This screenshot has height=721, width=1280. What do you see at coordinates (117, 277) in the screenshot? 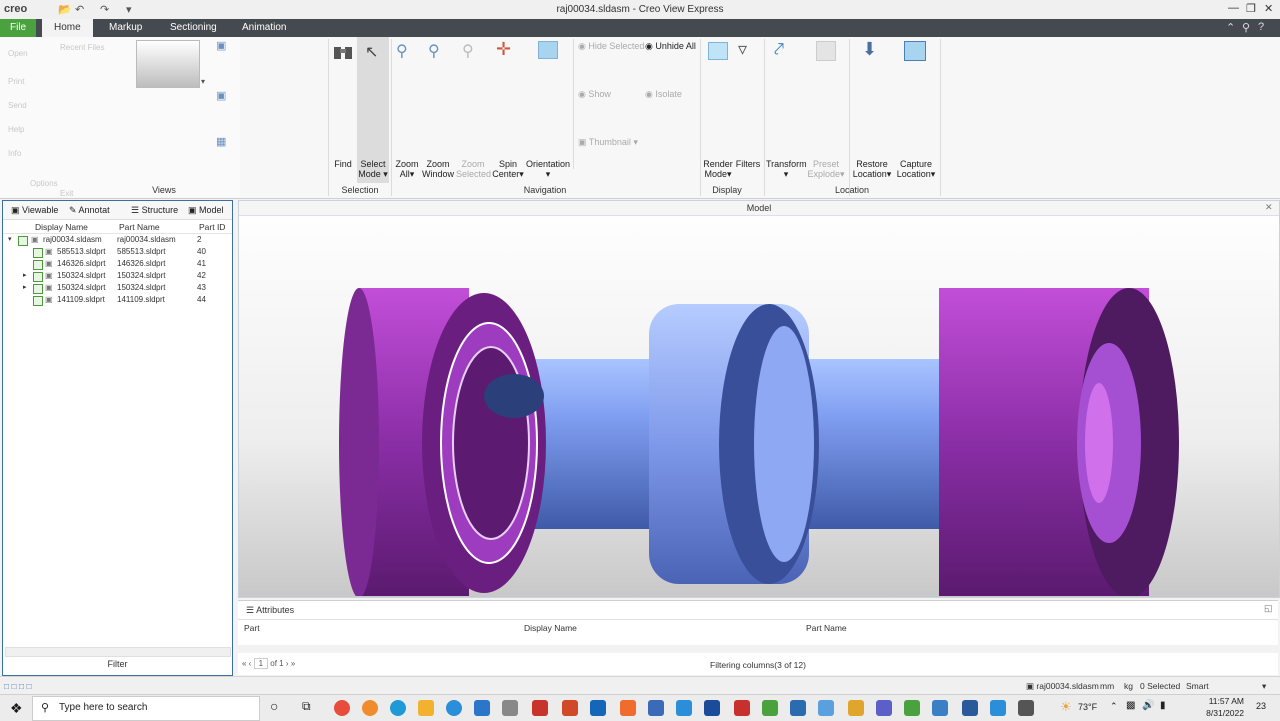
I see `tree-row: ▸ ▣ 150324.sldprt 150324.sldprt 42` at bounding box center [117, 277].